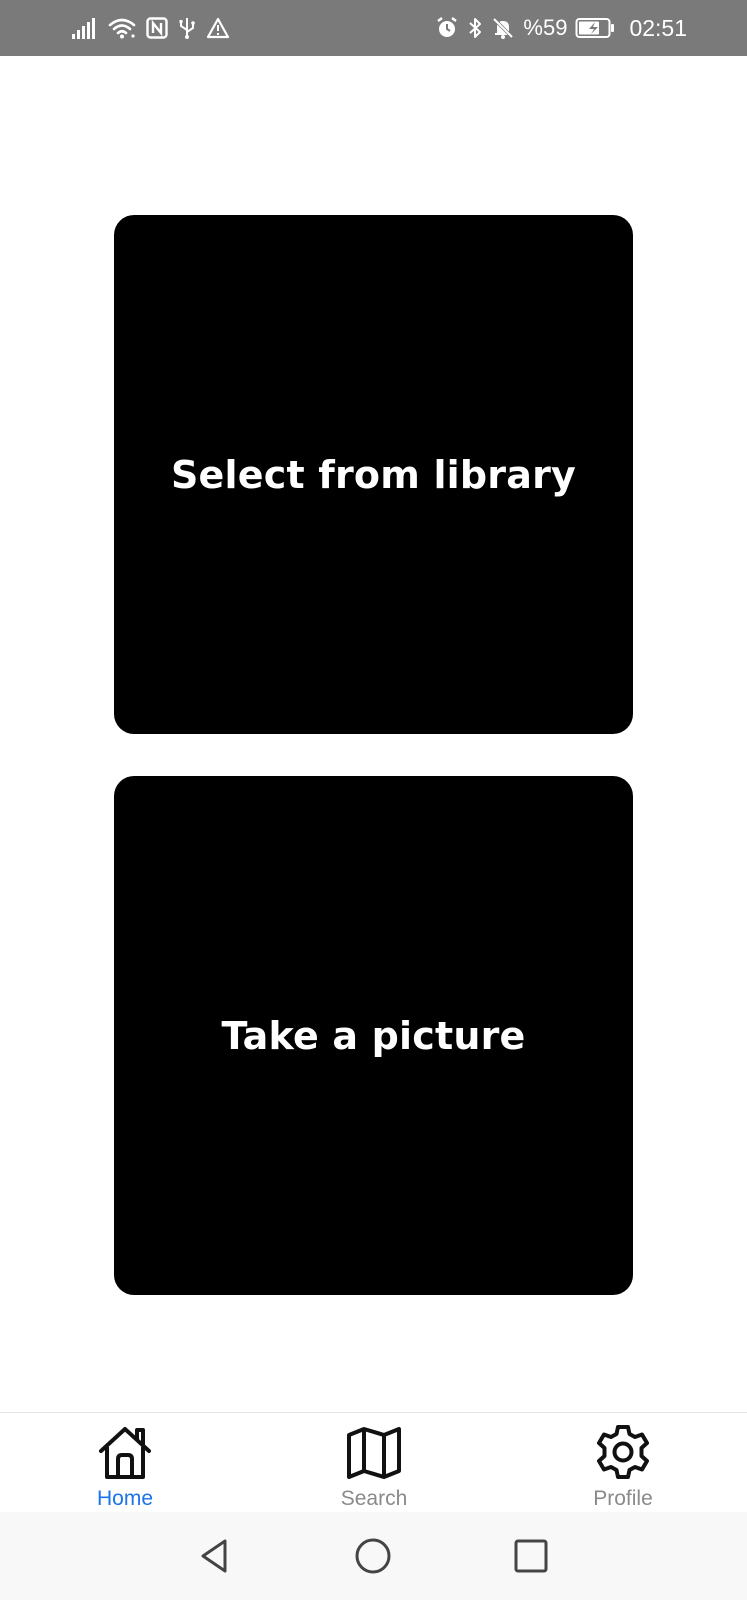 The height and width of the screenshot is (1600, 747). What do you see at coordinates (623, 1498) in the screenshot?
I see `tab-profile-label: Profile` at bounding box center [623, 1498].